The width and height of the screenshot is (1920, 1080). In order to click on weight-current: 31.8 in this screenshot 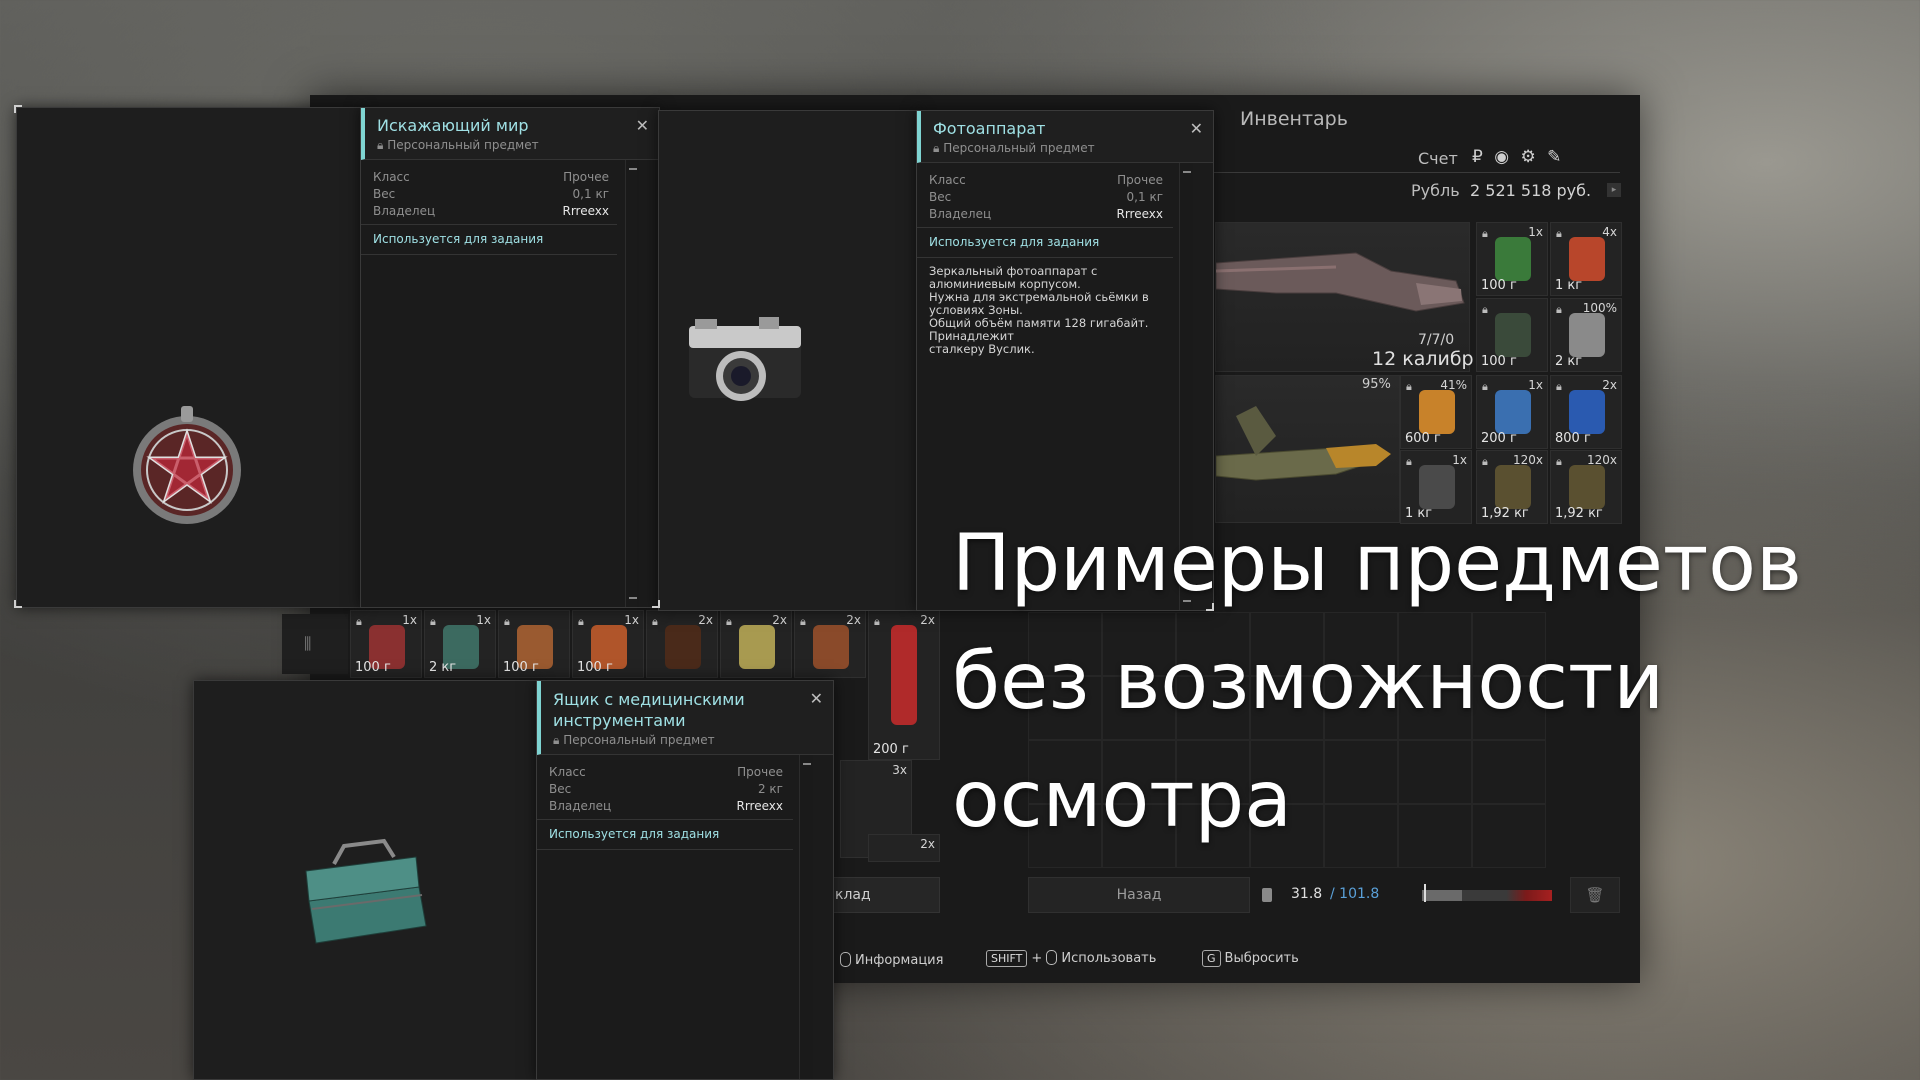, I will do `click(1307, 894)`.